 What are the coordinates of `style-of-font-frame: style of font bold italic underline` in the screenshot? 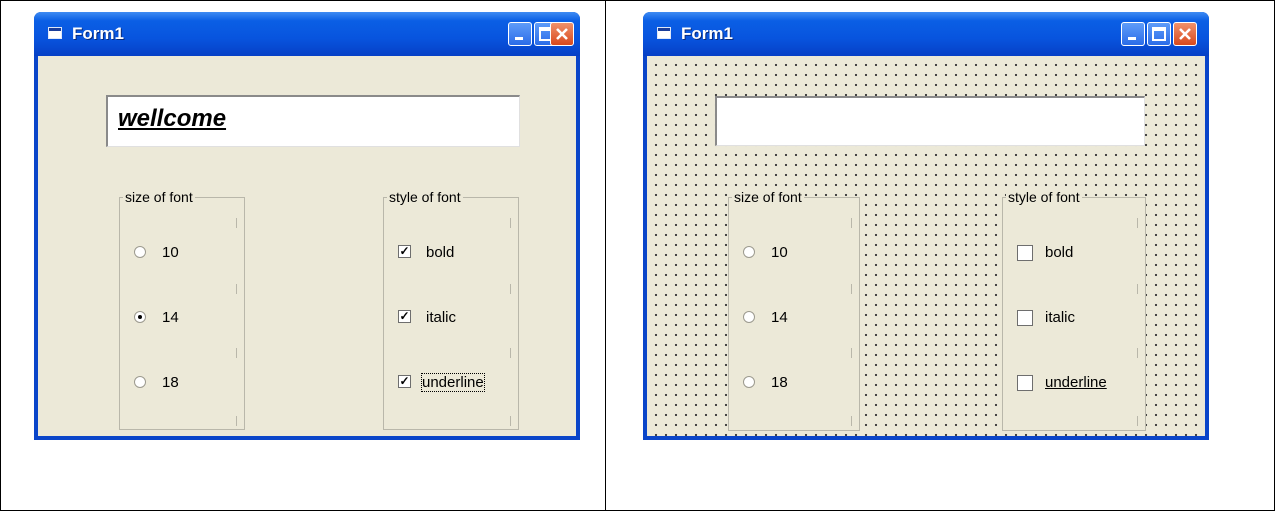 It's located at (1074, 310).